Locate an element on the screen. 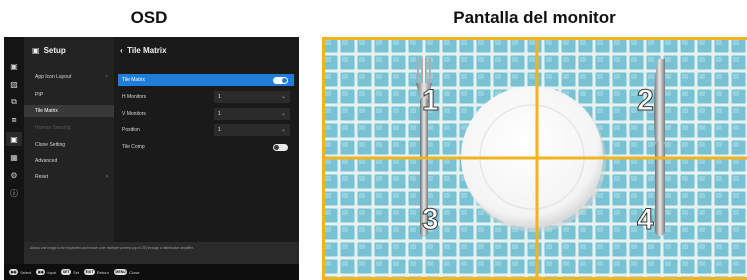 The width and height of the screenshot is (747, 280). hint-set: SET Set is located at coordinates (70, 272).